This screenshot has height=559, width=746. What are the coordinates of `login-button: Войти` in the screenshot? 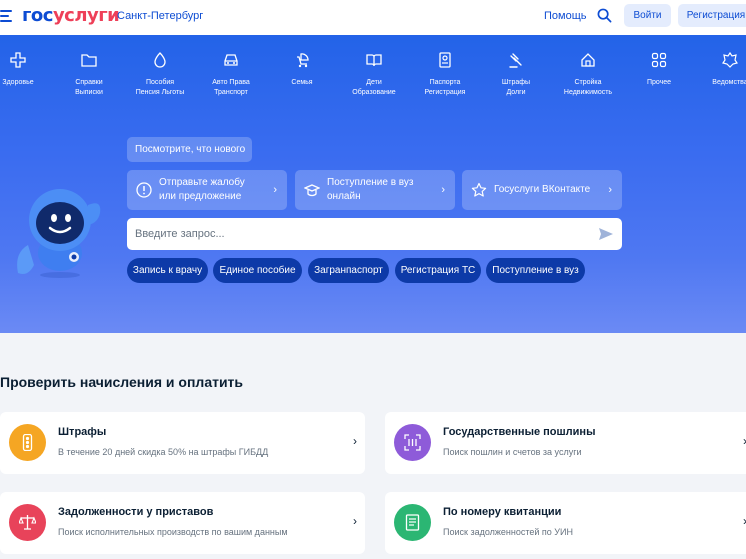 It's located at (647, 15).